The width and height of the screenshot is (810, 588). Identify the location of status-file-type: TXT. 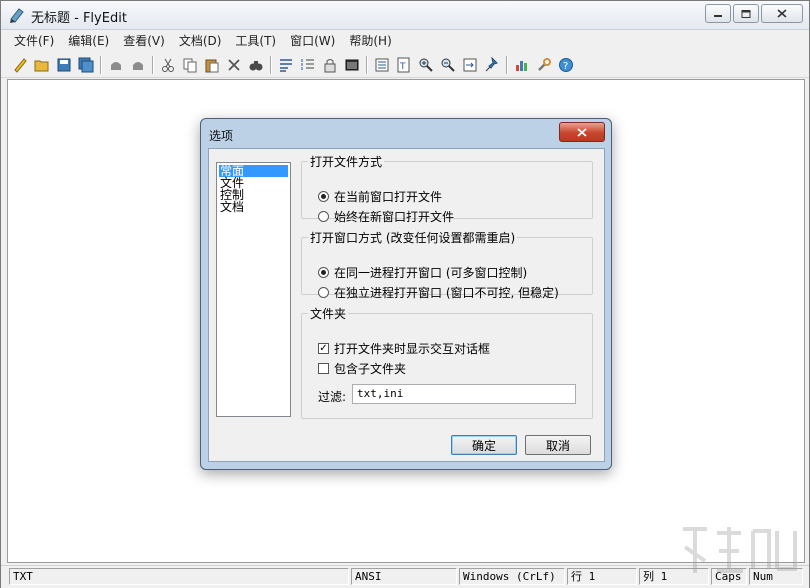
(179, 576).